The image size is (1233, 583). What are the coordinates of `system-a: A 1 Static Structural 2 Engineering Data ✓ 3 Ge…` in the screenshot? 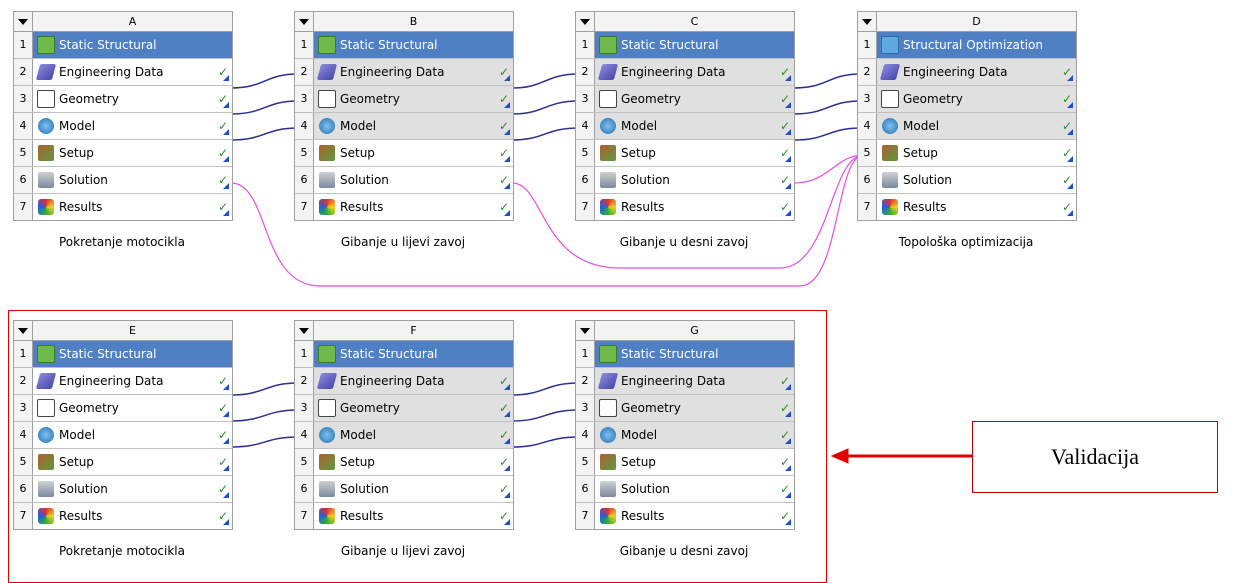 It's located at (123, 116).